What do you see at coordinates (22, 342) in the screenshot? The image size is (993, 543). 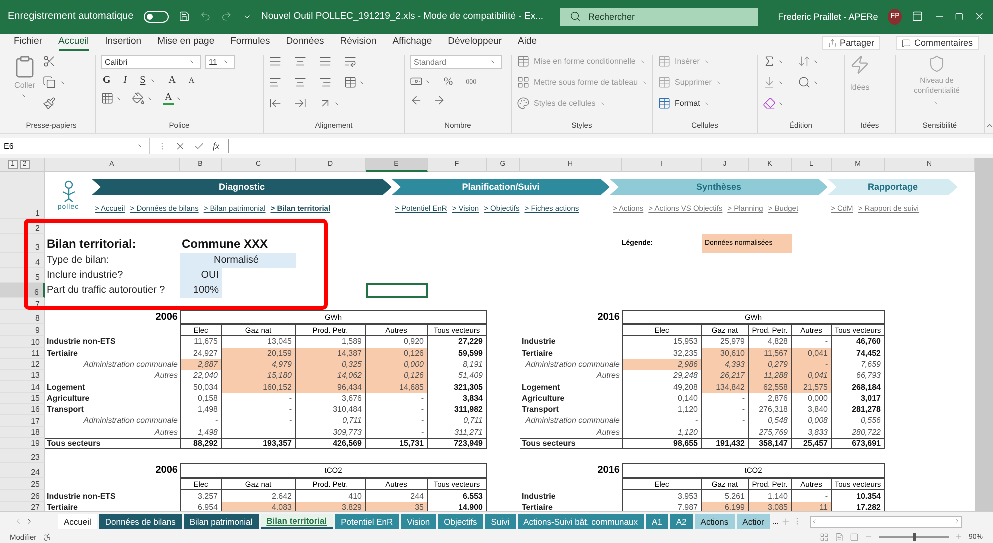 I see `row-number: 10` at bounding box center [22, 342].